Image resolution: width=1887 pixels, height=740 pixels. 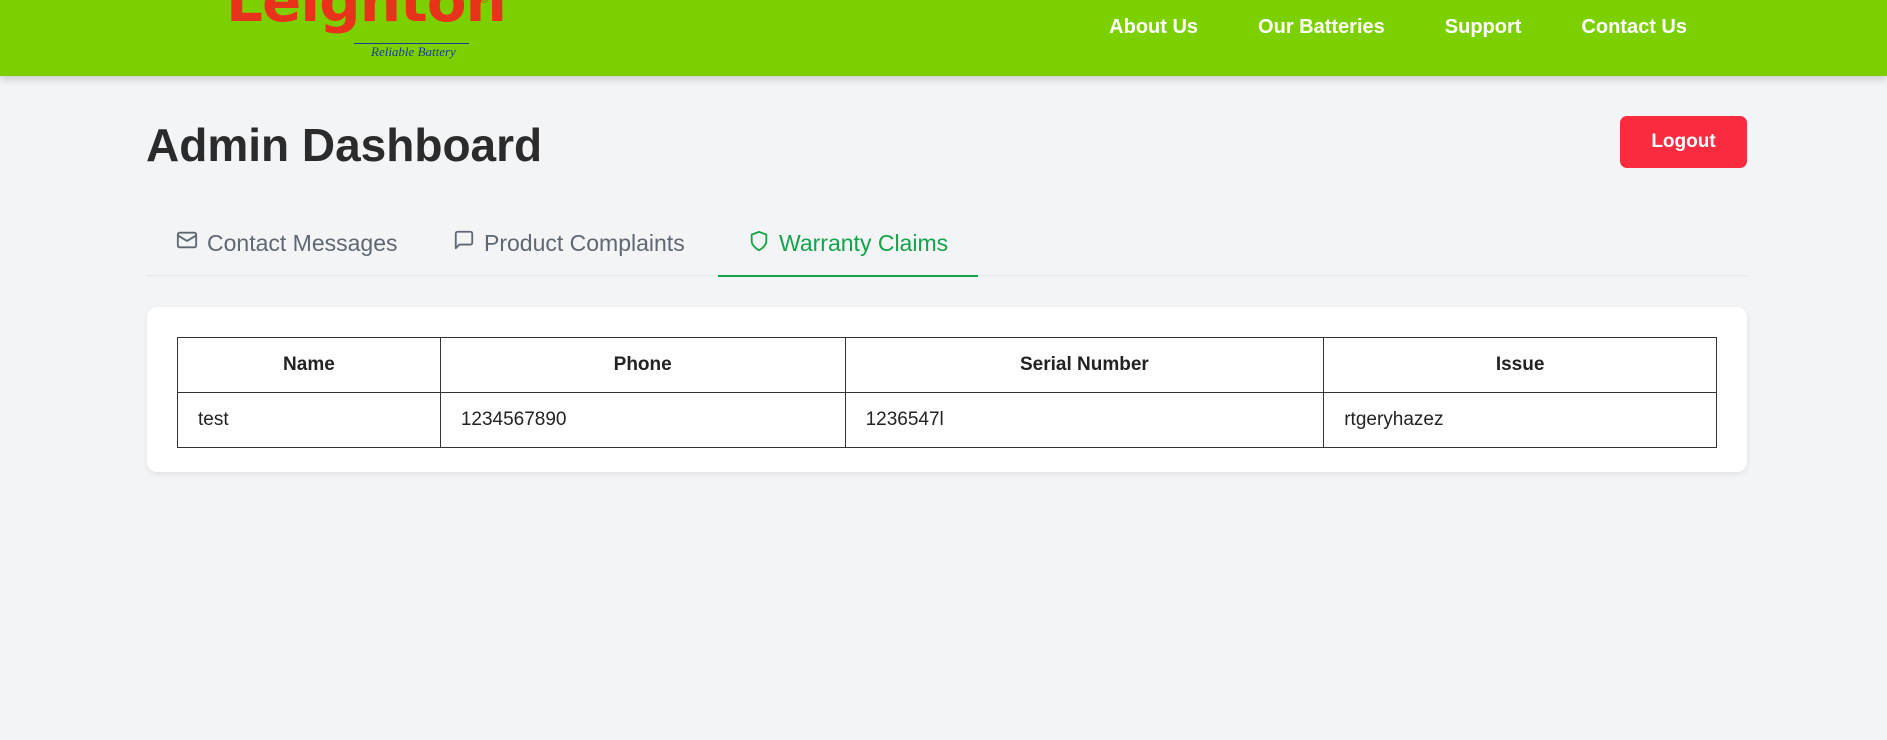 I want to click on registered-mark: ®, so click(x=484, y=3).